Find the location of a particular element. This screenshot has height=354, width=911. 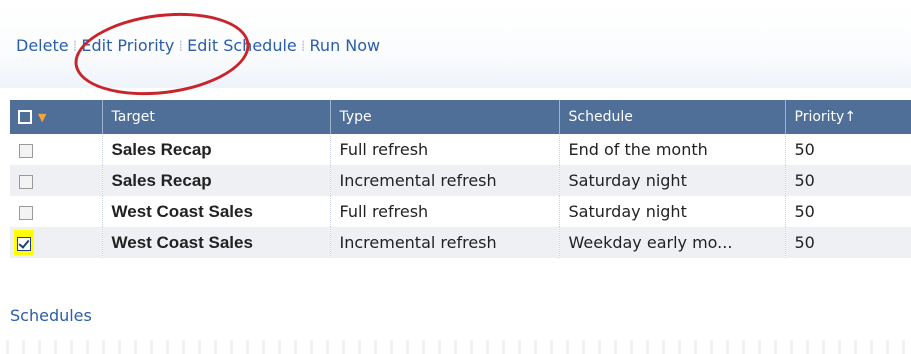

checkbox-highlight is located at coordinates (24, 242).